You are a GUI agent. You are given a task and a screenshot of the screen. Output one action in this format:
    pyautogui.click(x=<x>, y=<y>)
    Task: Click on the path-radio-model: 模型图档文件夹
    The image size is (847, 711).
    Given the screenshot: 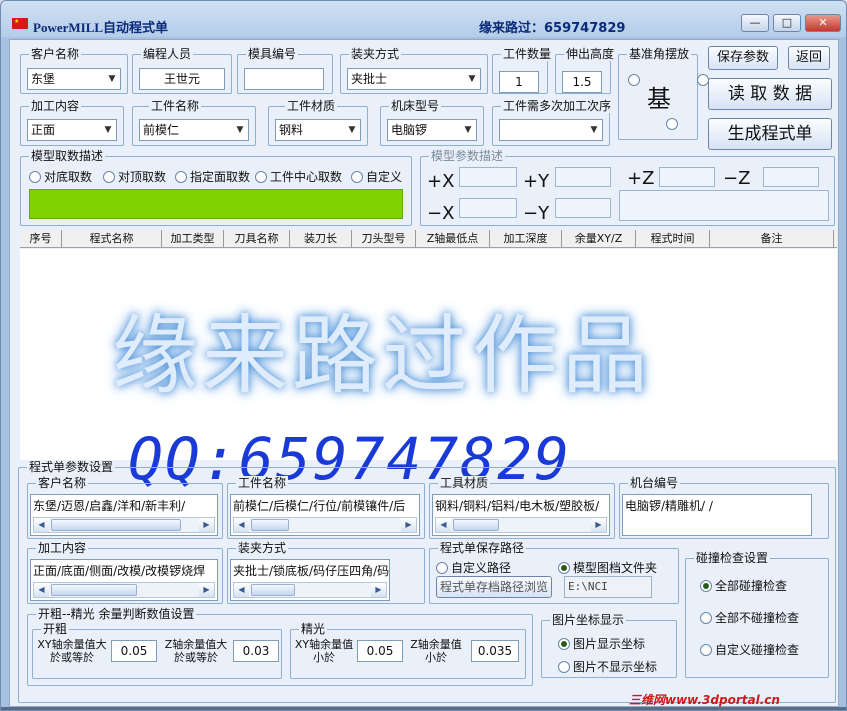 What is the action you would take?
    pyautogui.click(x=607, y=567)
    